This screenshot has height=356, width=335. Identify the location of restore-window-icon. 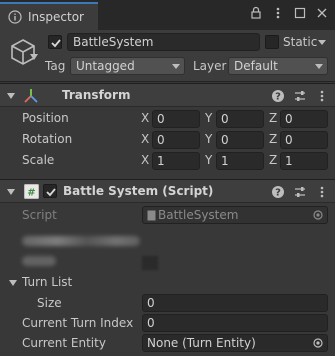
(300, 13).